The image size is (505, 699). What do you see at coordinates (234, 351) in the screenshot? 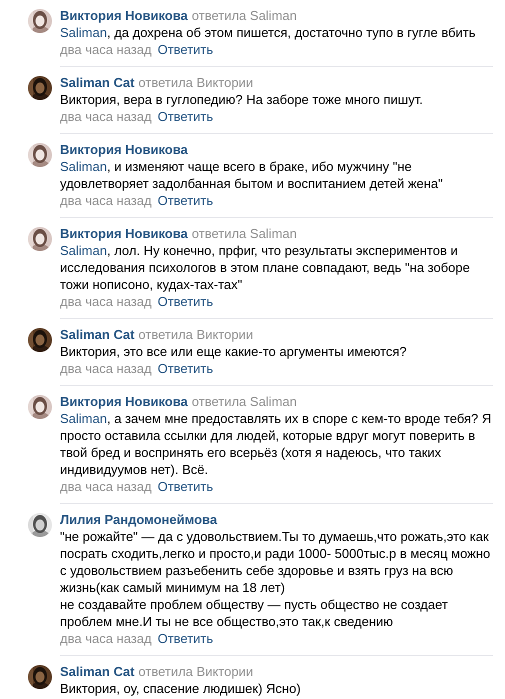
I see `comment-text: Виктория, это все или еще какие-то аргументы имеются?` at bounding box center [234, 351].